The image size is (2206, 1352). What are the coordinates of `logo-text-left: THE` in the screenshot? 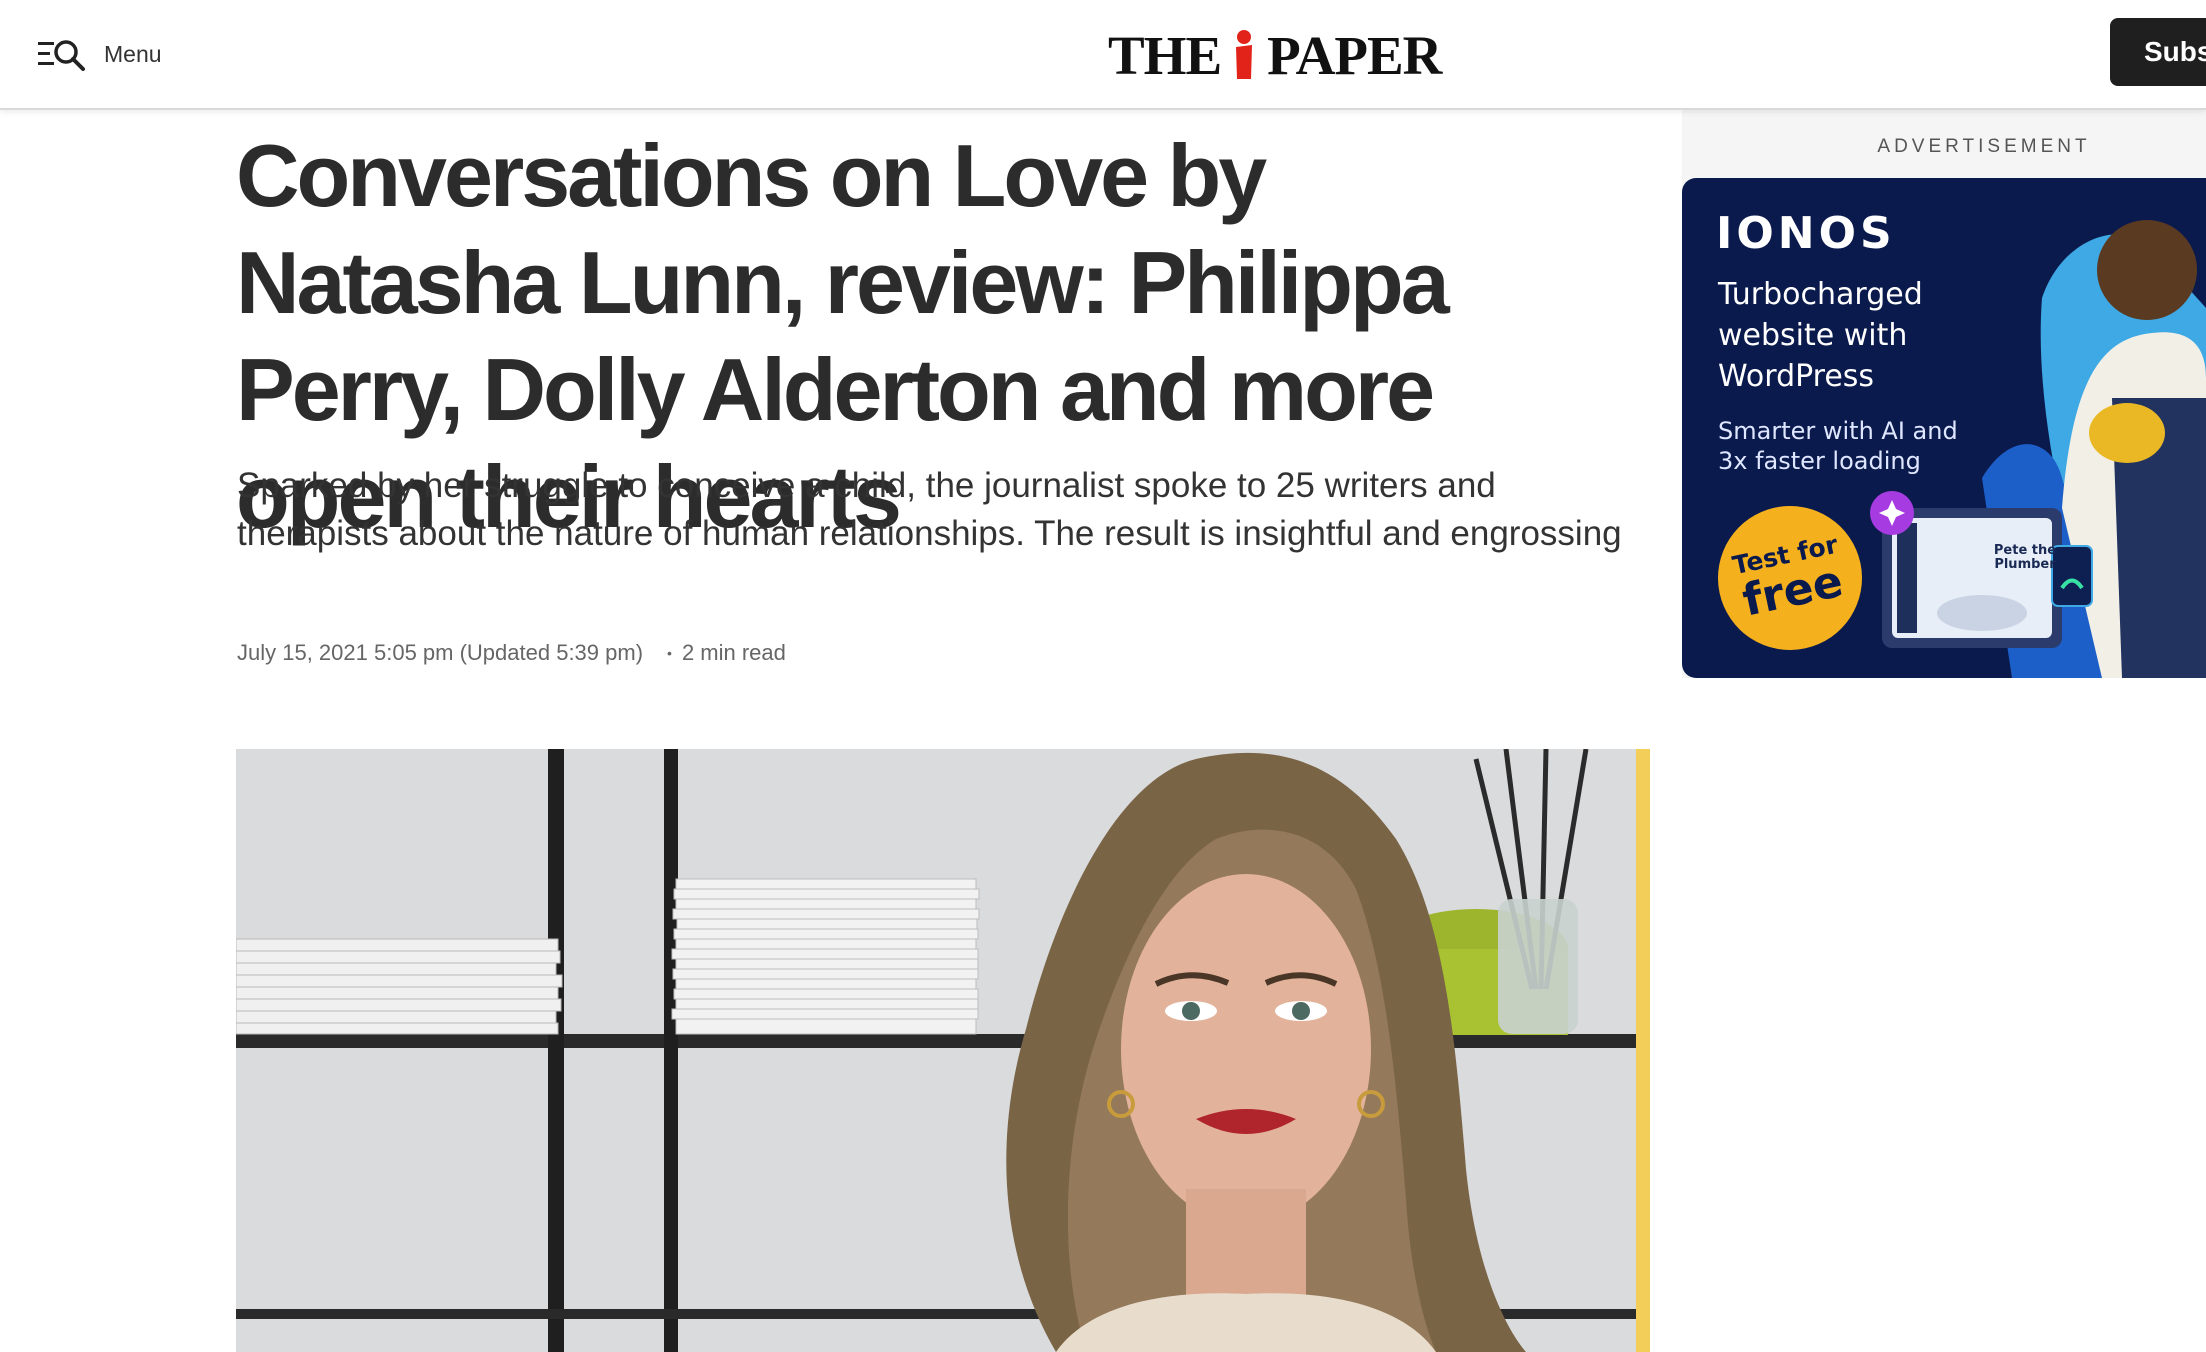 It's located at (1165, 55).